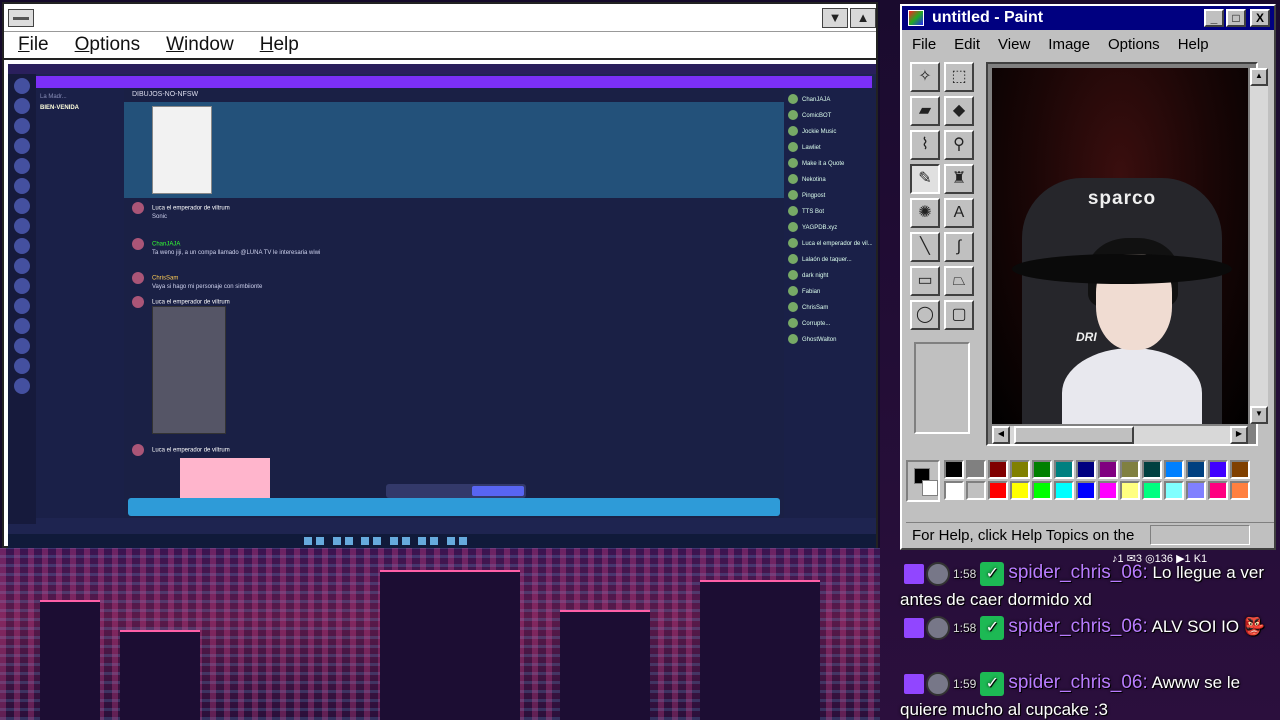  Describe the element at coordinates (925, 247) in the screenshot. I see `line-tool-icon: ╲` at that location.